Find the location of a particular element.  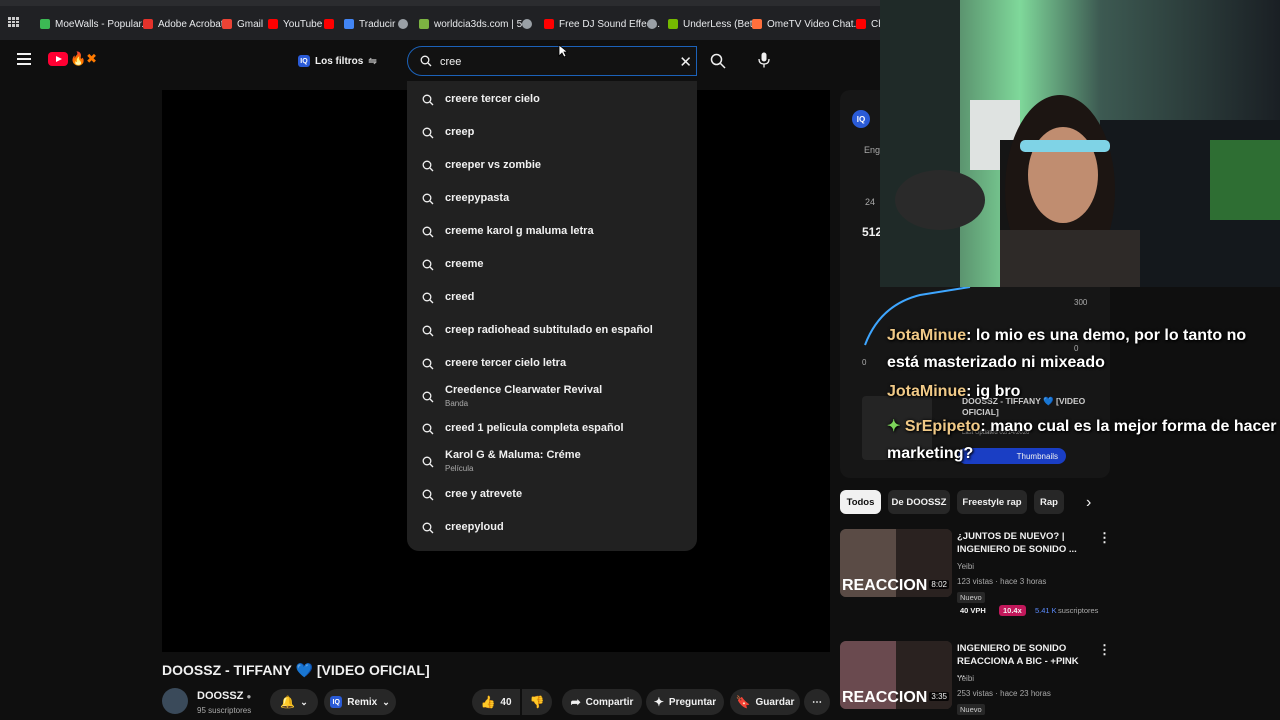

suggestion-bold: creeper vs zombie is located at coordinates (493, 165).